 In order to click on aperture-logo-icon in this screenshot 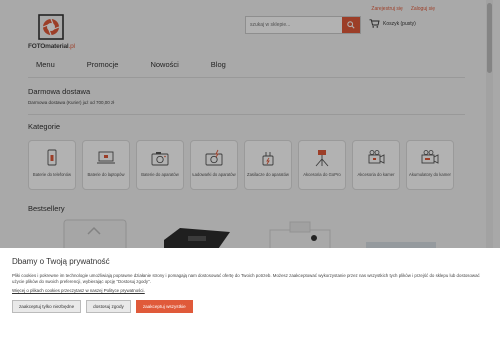, I will do `click(51, 27)`.